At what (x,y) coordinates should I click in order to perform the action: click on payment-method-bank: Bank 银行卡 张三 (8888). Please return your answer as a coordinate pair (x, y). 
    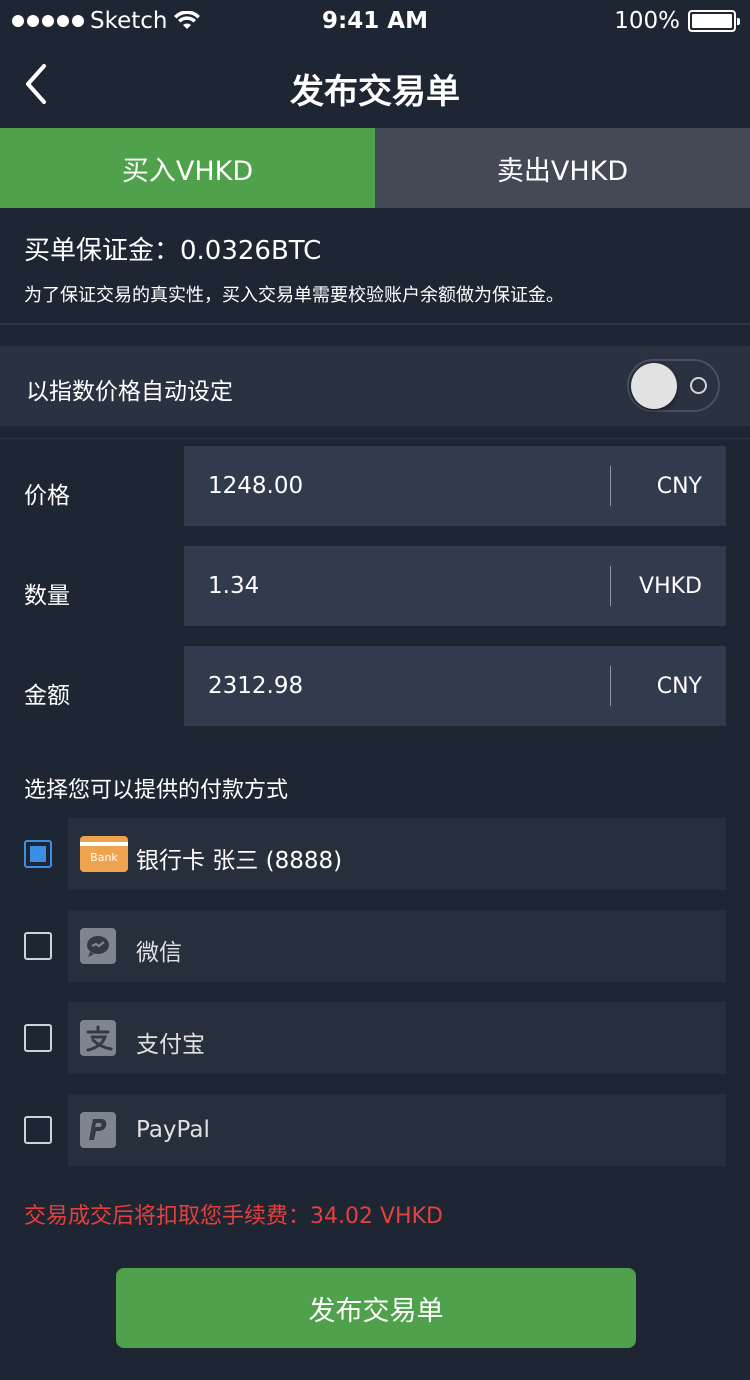
    Looking at the image, I should click on (375, 854).